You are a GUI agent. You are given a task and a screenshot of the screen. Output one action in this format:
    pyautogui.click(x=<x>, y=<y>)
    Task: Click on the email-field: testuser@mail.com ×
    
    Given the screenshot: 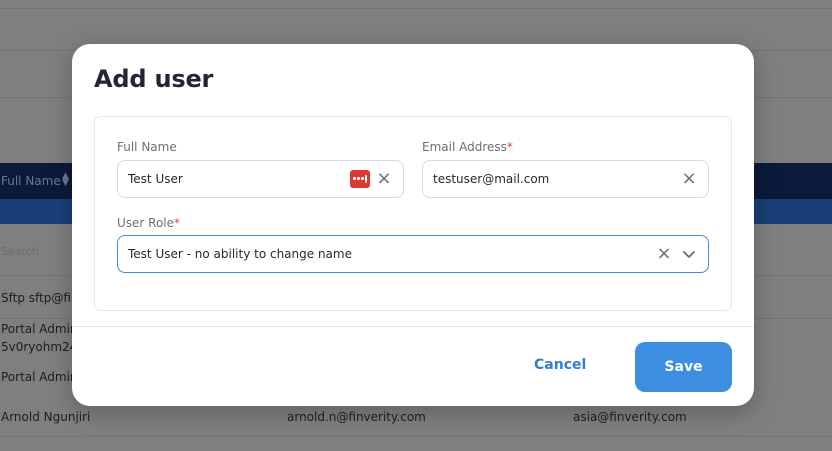 What is the action you would take?
    pyautogui.click(x=565, y=179)
    